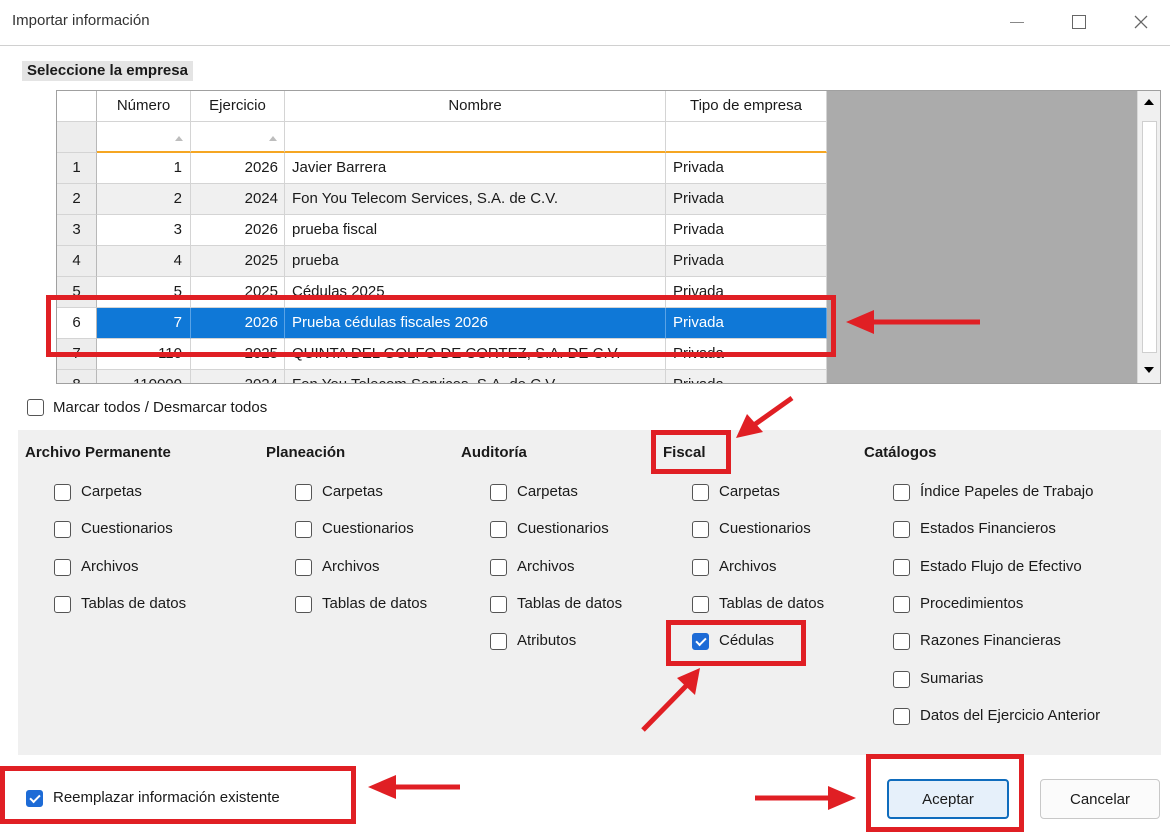  I want to click on column-header-numero: Número, so click(144, 106).